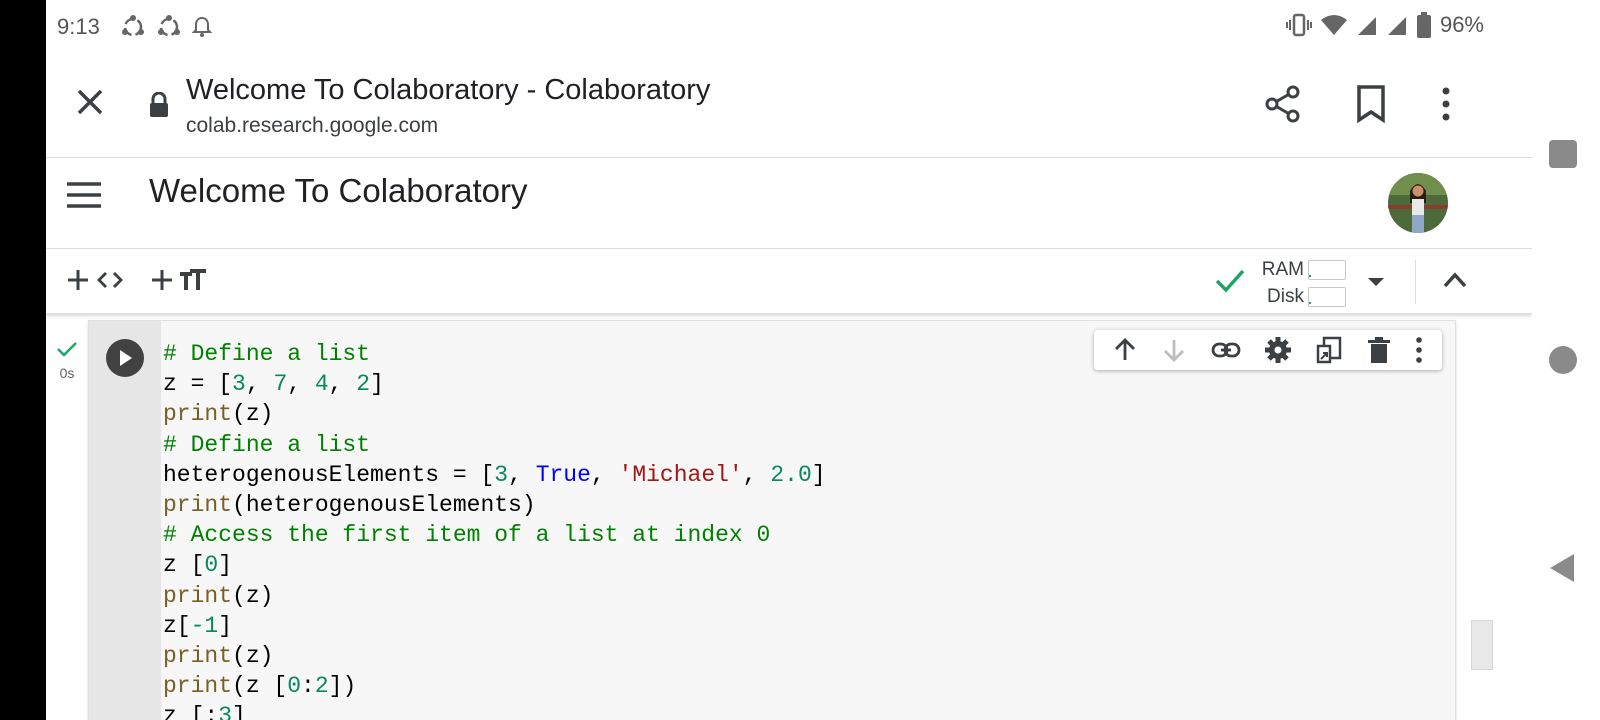  What do you see at coordinates (1563, 360) in the screenshot?
I see `home-button` at bounding box center [1563, 360].